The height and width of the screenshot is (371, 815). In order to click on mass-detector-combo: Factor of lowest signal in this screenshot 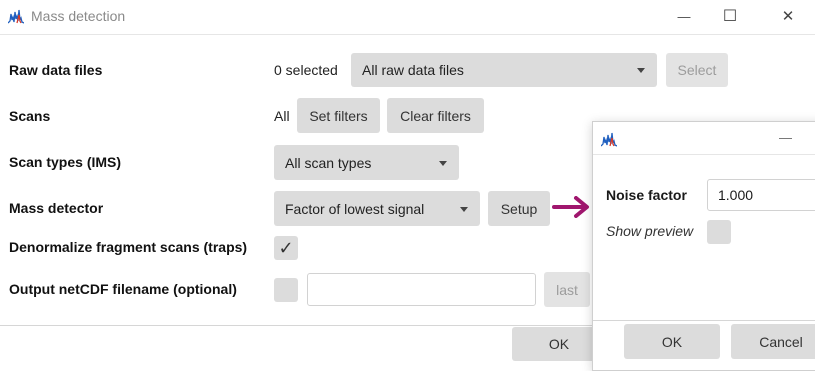, I will do `click(377, 208)`.